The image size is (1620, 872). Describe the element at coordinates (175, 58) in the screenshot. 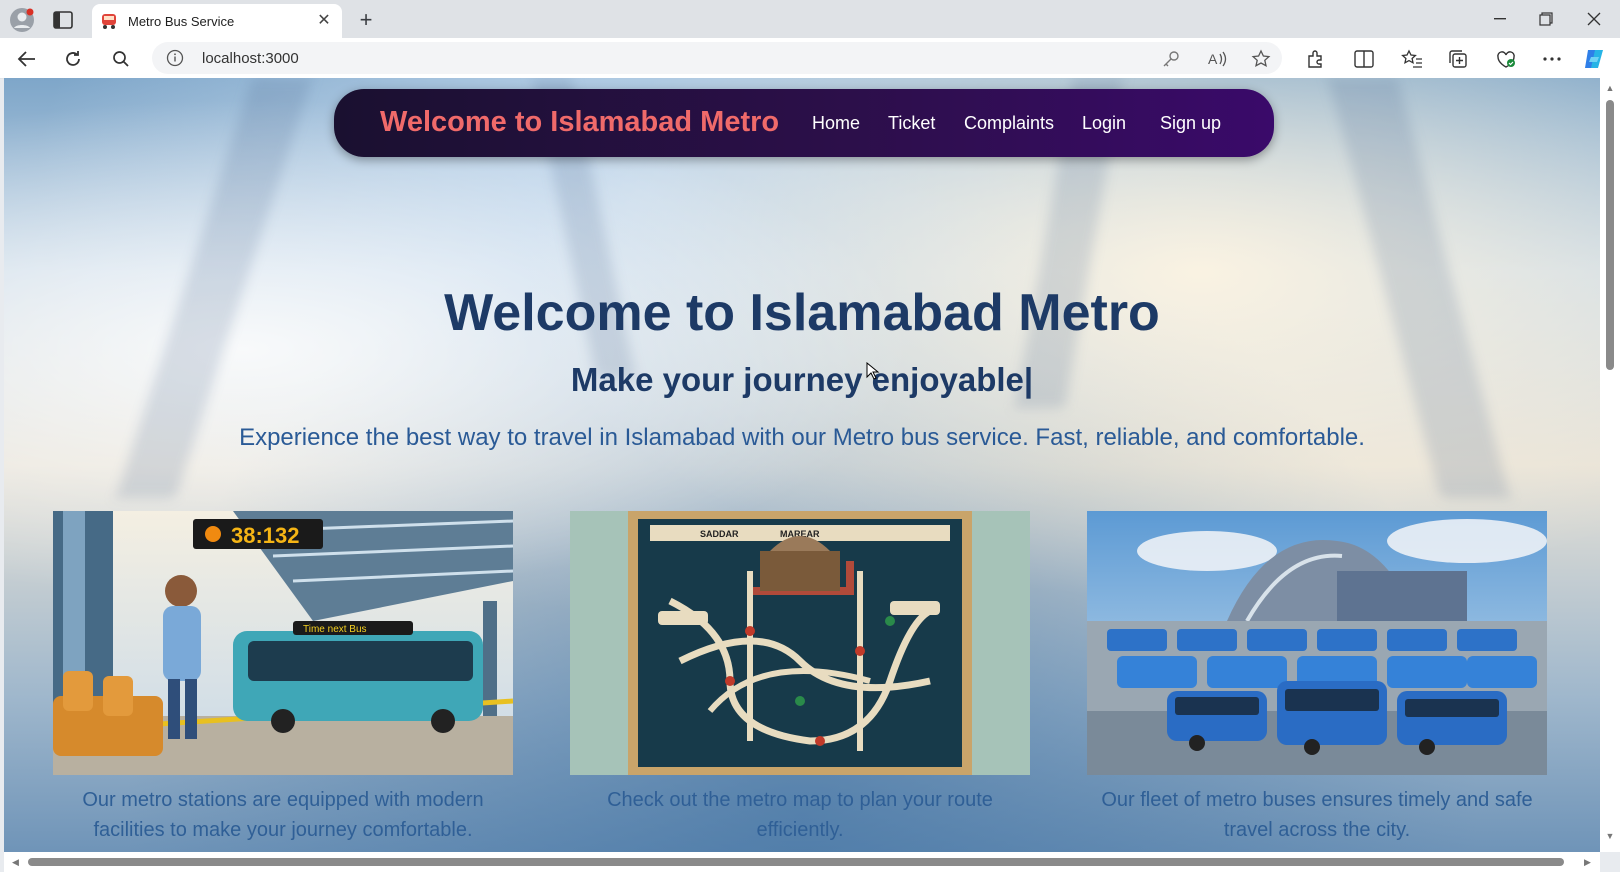

I see `info-icon` at that location.